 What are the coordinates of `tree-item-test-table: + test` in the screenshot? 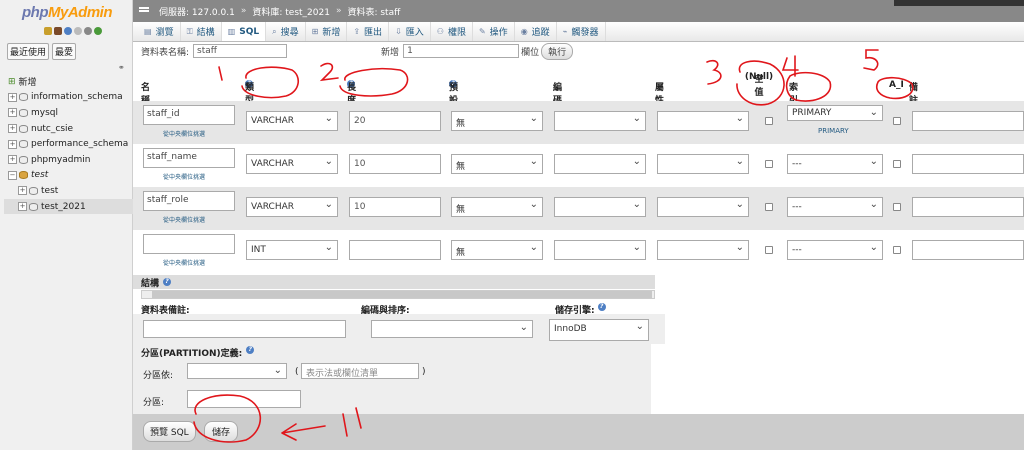 It's located at (68, 191).